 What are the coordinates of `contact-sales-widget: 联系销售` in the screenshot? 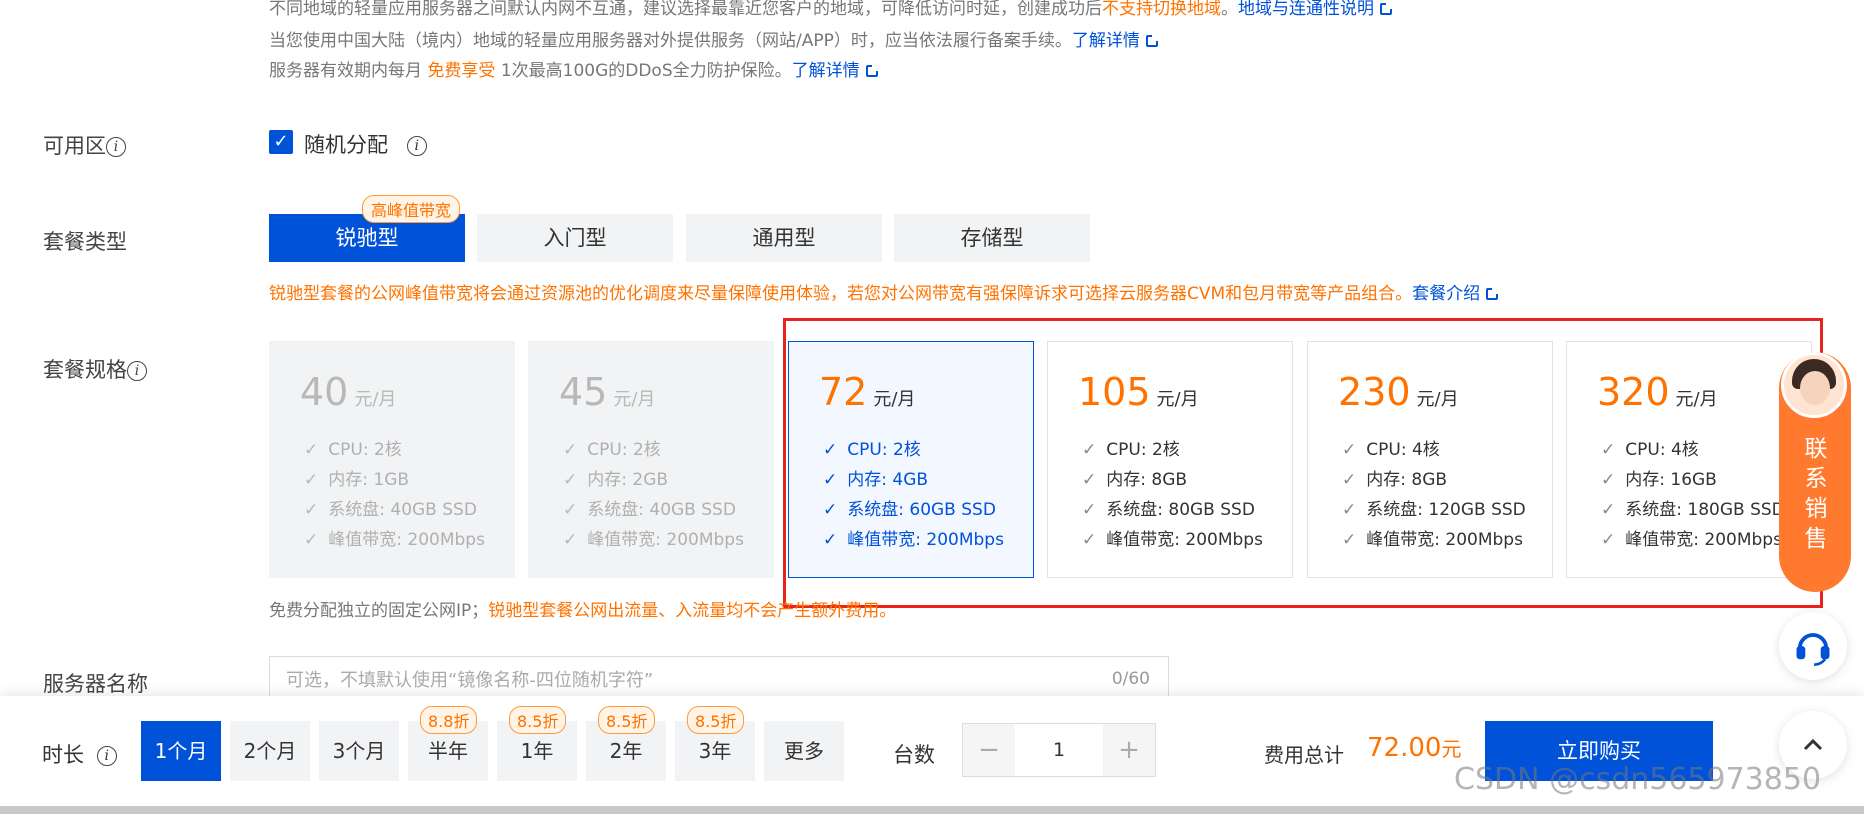 It's located at (1815, 472).